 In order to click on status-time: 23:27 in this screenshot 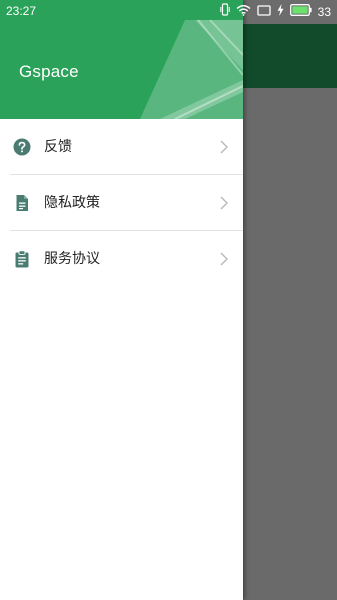, I will do `click(21, 11)`.